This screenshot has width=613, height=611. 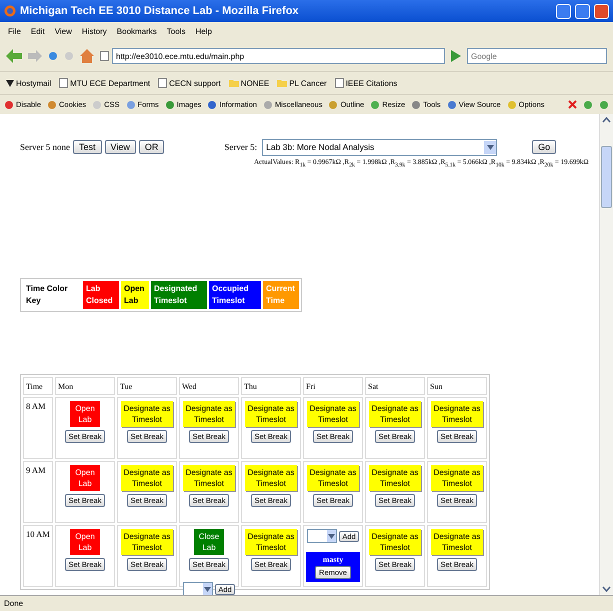 What do you see at coordinates (14, 56) in the screenshot?
I see `back-icon` at bounding box center [14, 56].